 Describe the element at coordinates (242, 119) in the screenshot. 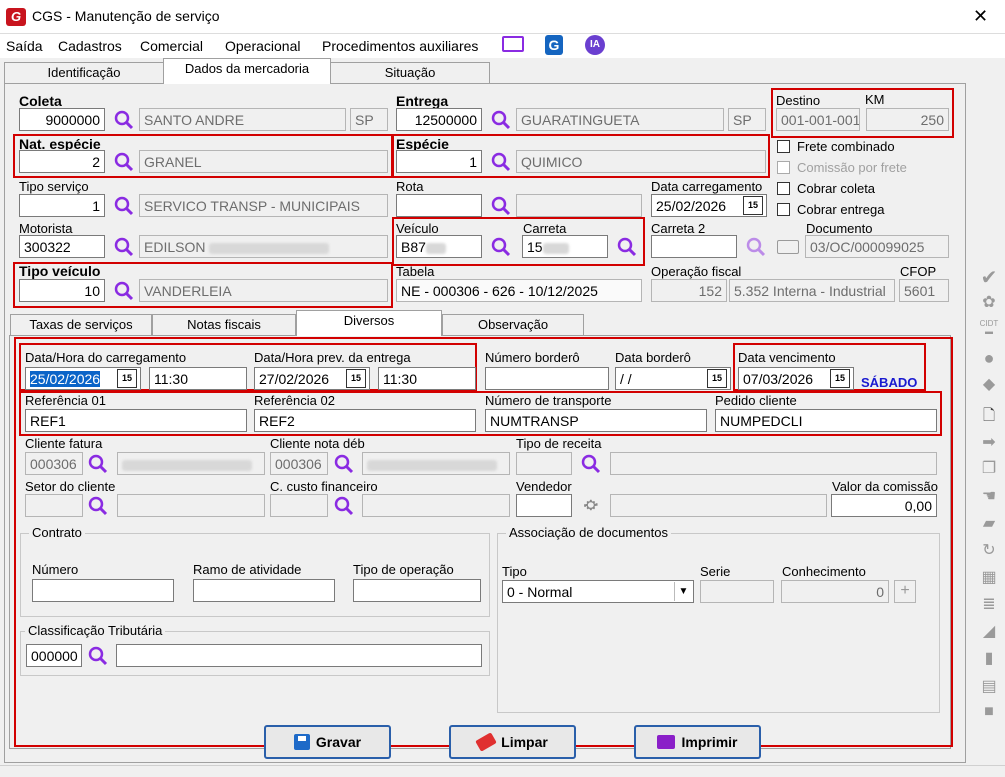

I see `coleta-city-field: SANTO ANDRE` at that location.